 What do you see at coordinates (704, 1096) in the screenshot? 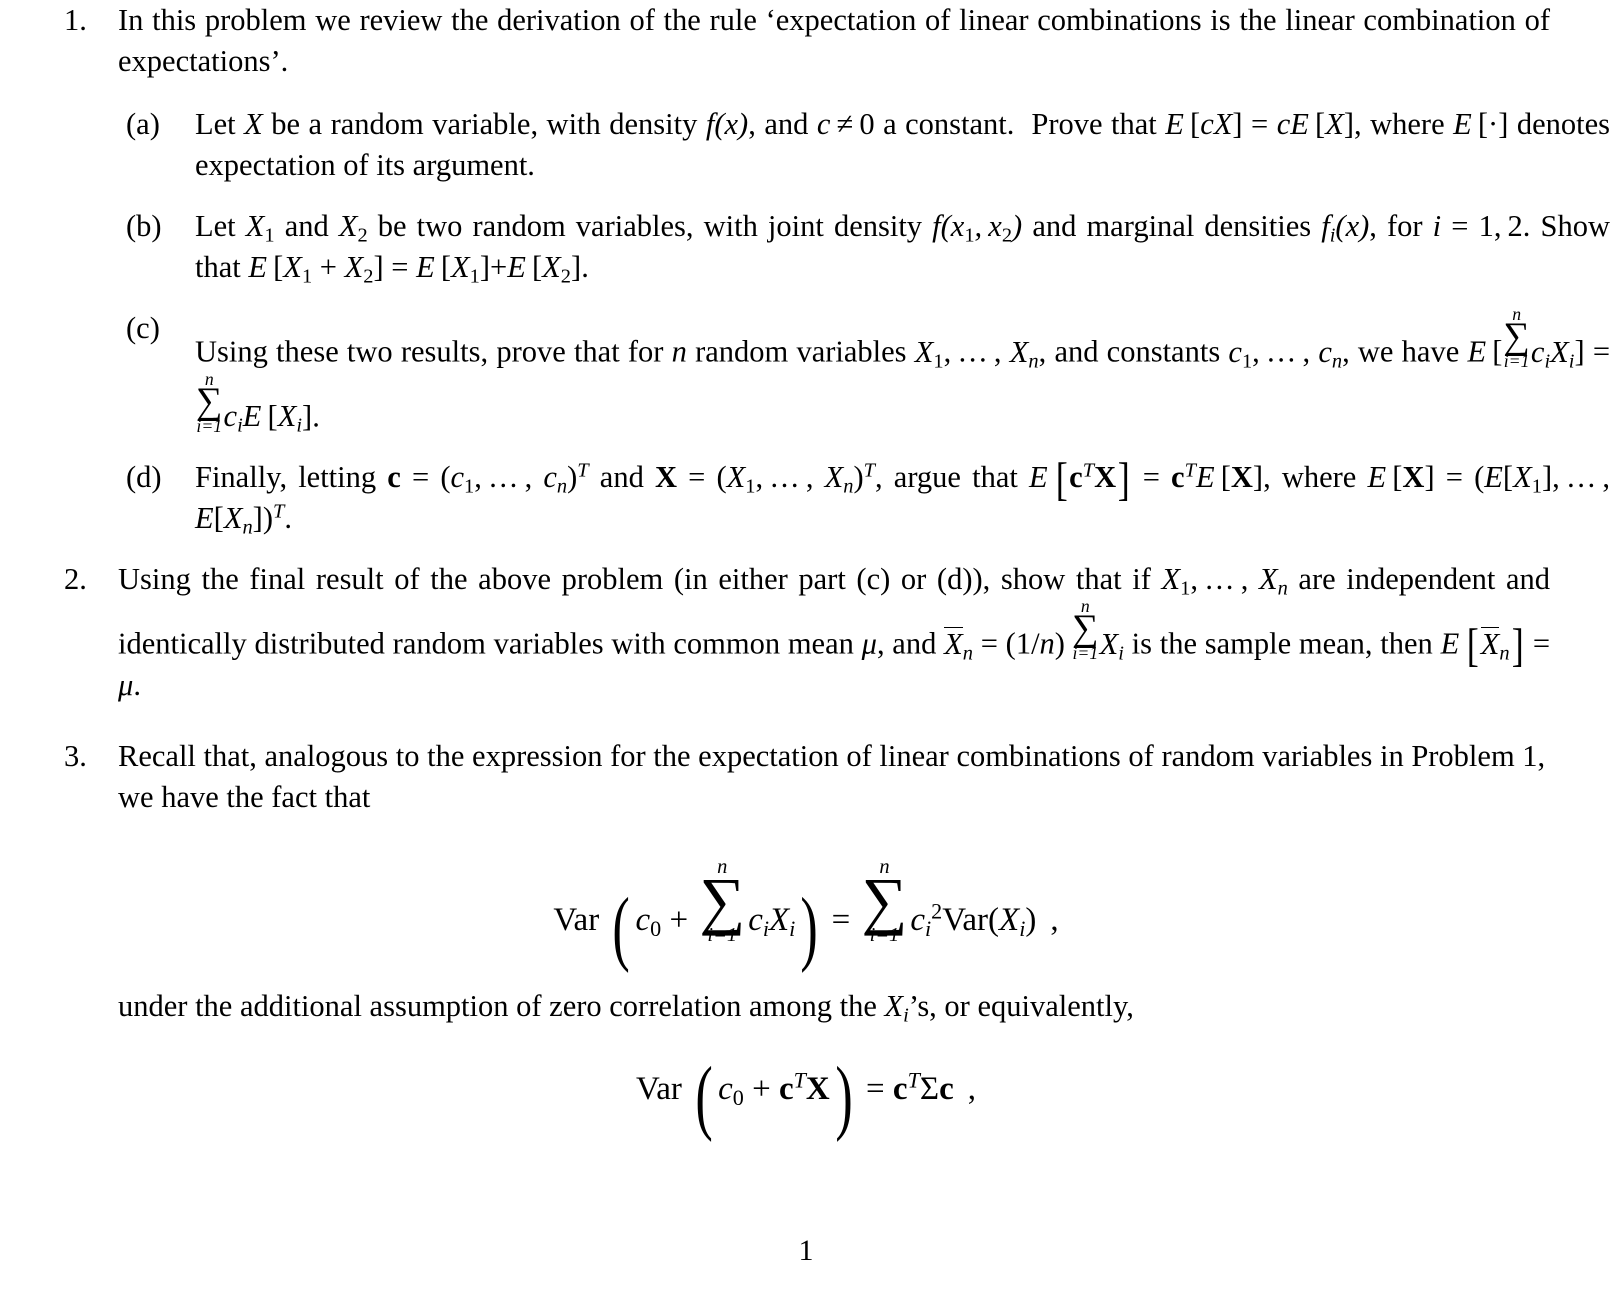
I see `left-paren-2: (` at bounding box center [704, 1096].